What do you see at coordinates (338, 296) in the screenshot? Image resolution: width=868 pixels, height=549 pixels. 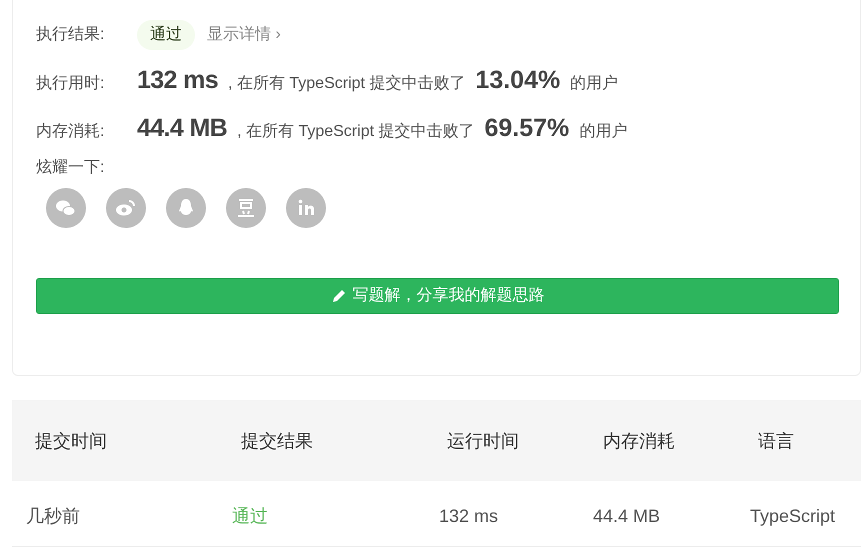 I see `pencil-icon` at bounding box center [338, 296].